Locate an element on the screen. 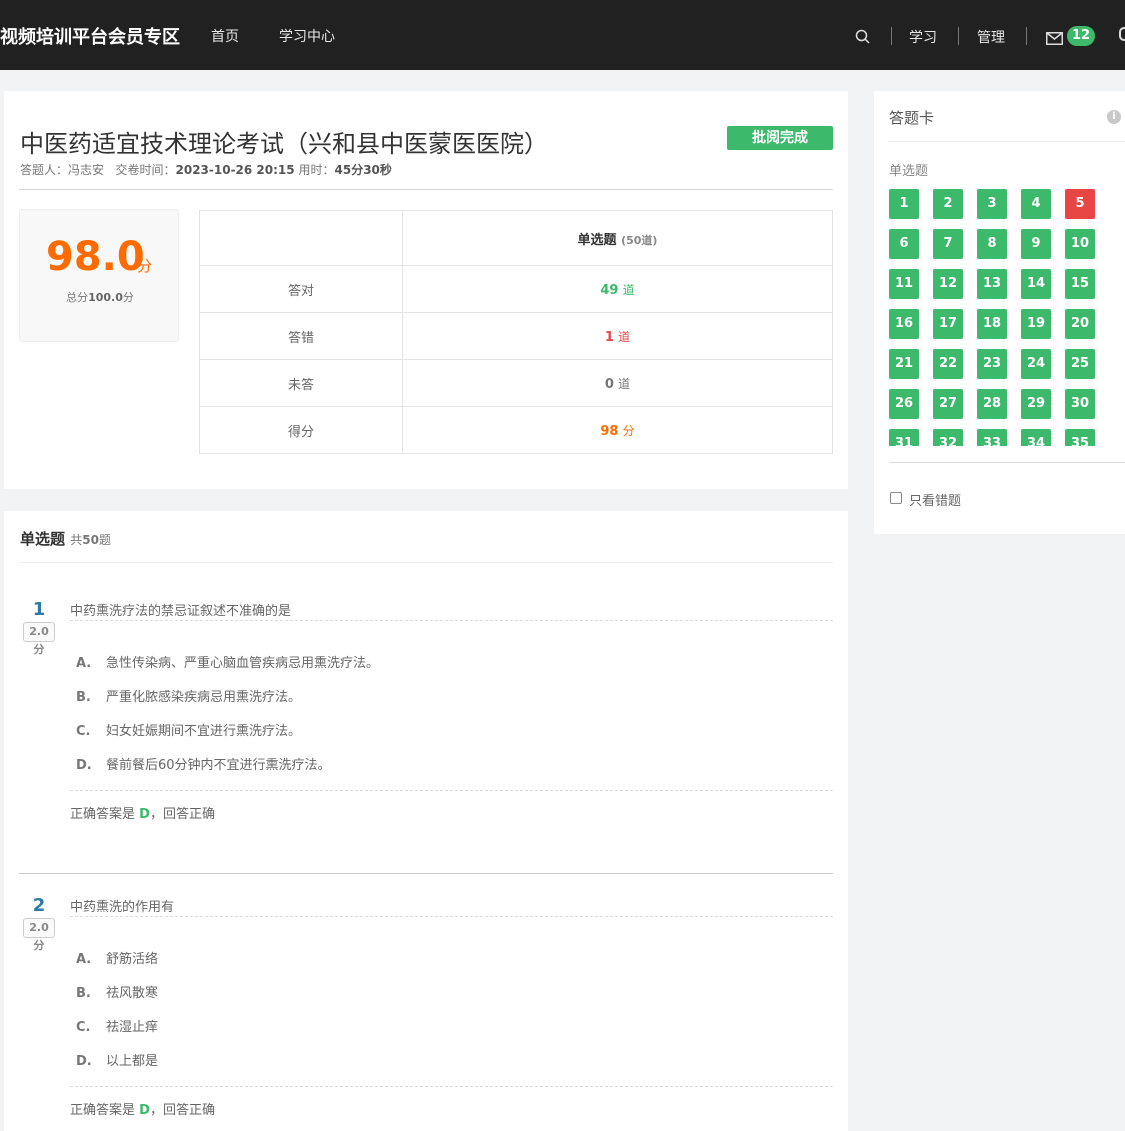  brand-title: 视频培训平台会员专区 is located at coordinates (90, 36).